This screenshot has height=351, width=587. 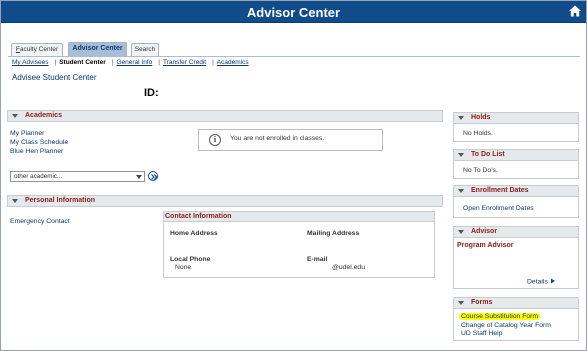 What do you see at coordinates (500, 316) in the screenshot?
I see `course-substitution-form-link: Course Substitution Form` at bounding box center [500, 316].